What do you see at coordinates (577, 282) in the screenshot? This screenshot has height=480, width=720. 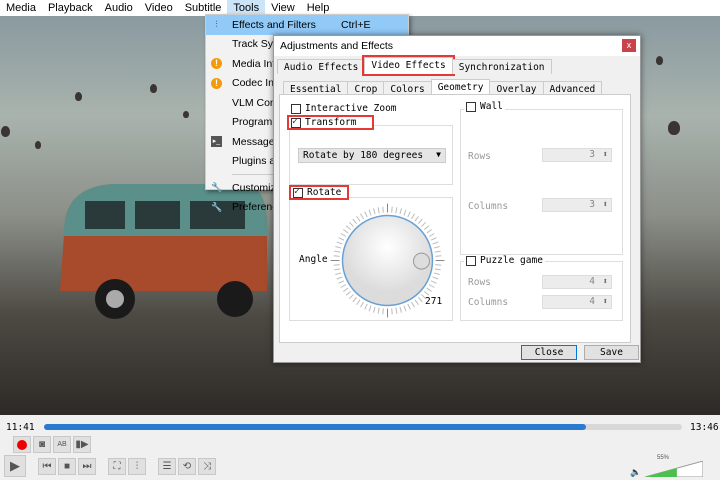 I see `puzzle-rows-spinbox: 4` at bounding box center [577, 282].